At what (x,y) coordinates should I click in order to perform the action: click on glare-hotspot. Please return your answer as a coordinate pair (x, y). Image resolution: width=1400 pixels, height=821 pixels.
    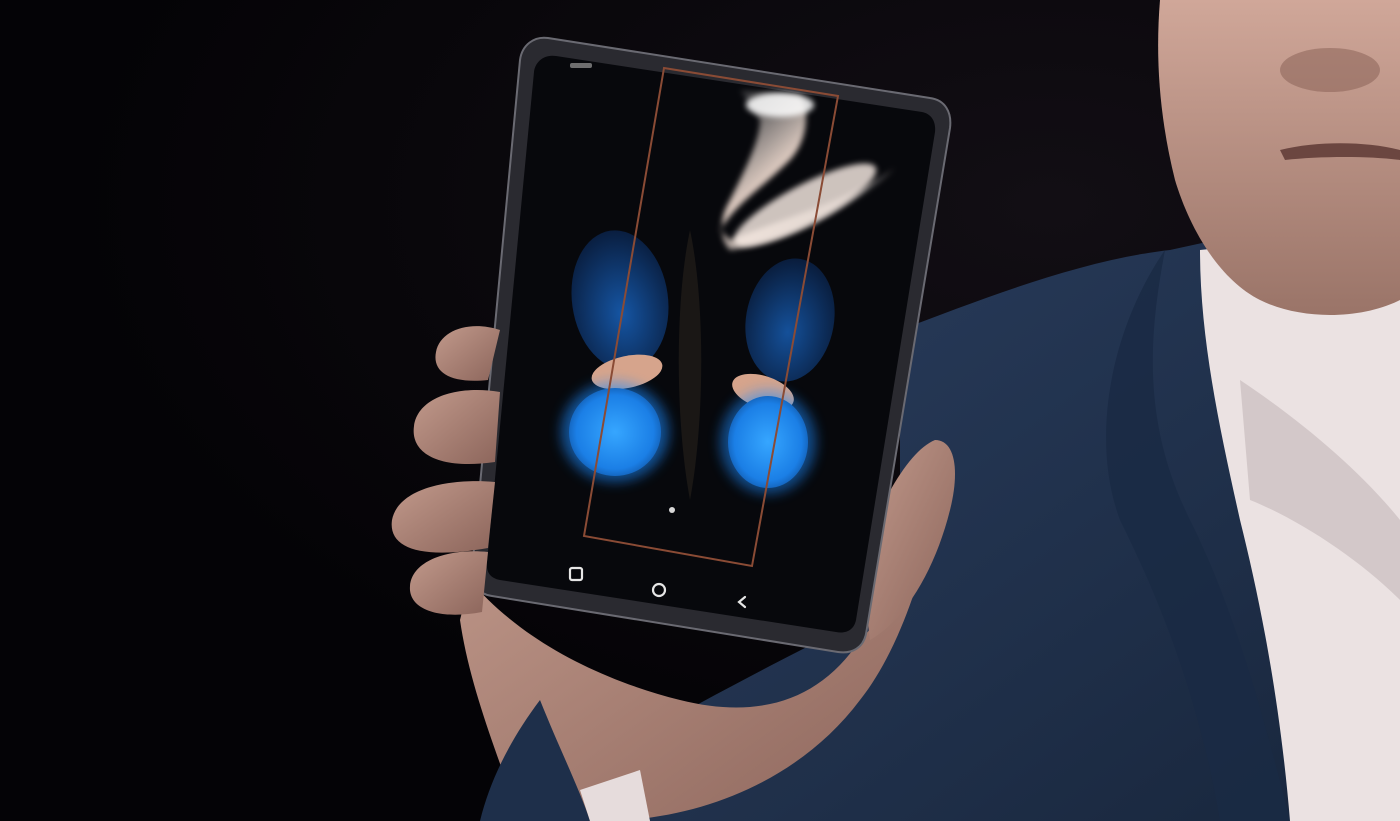
    Looking at the image, I should click on (780, 105).